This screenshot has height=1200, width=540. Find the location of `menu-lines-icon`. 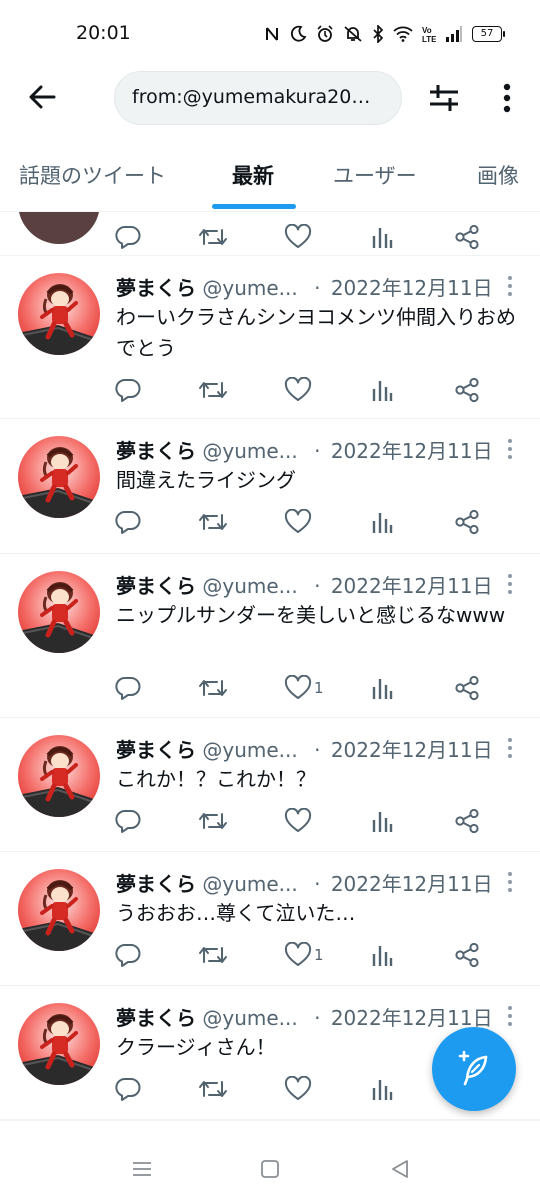

menu-lines-icon is located at coordinates (142, 1169).